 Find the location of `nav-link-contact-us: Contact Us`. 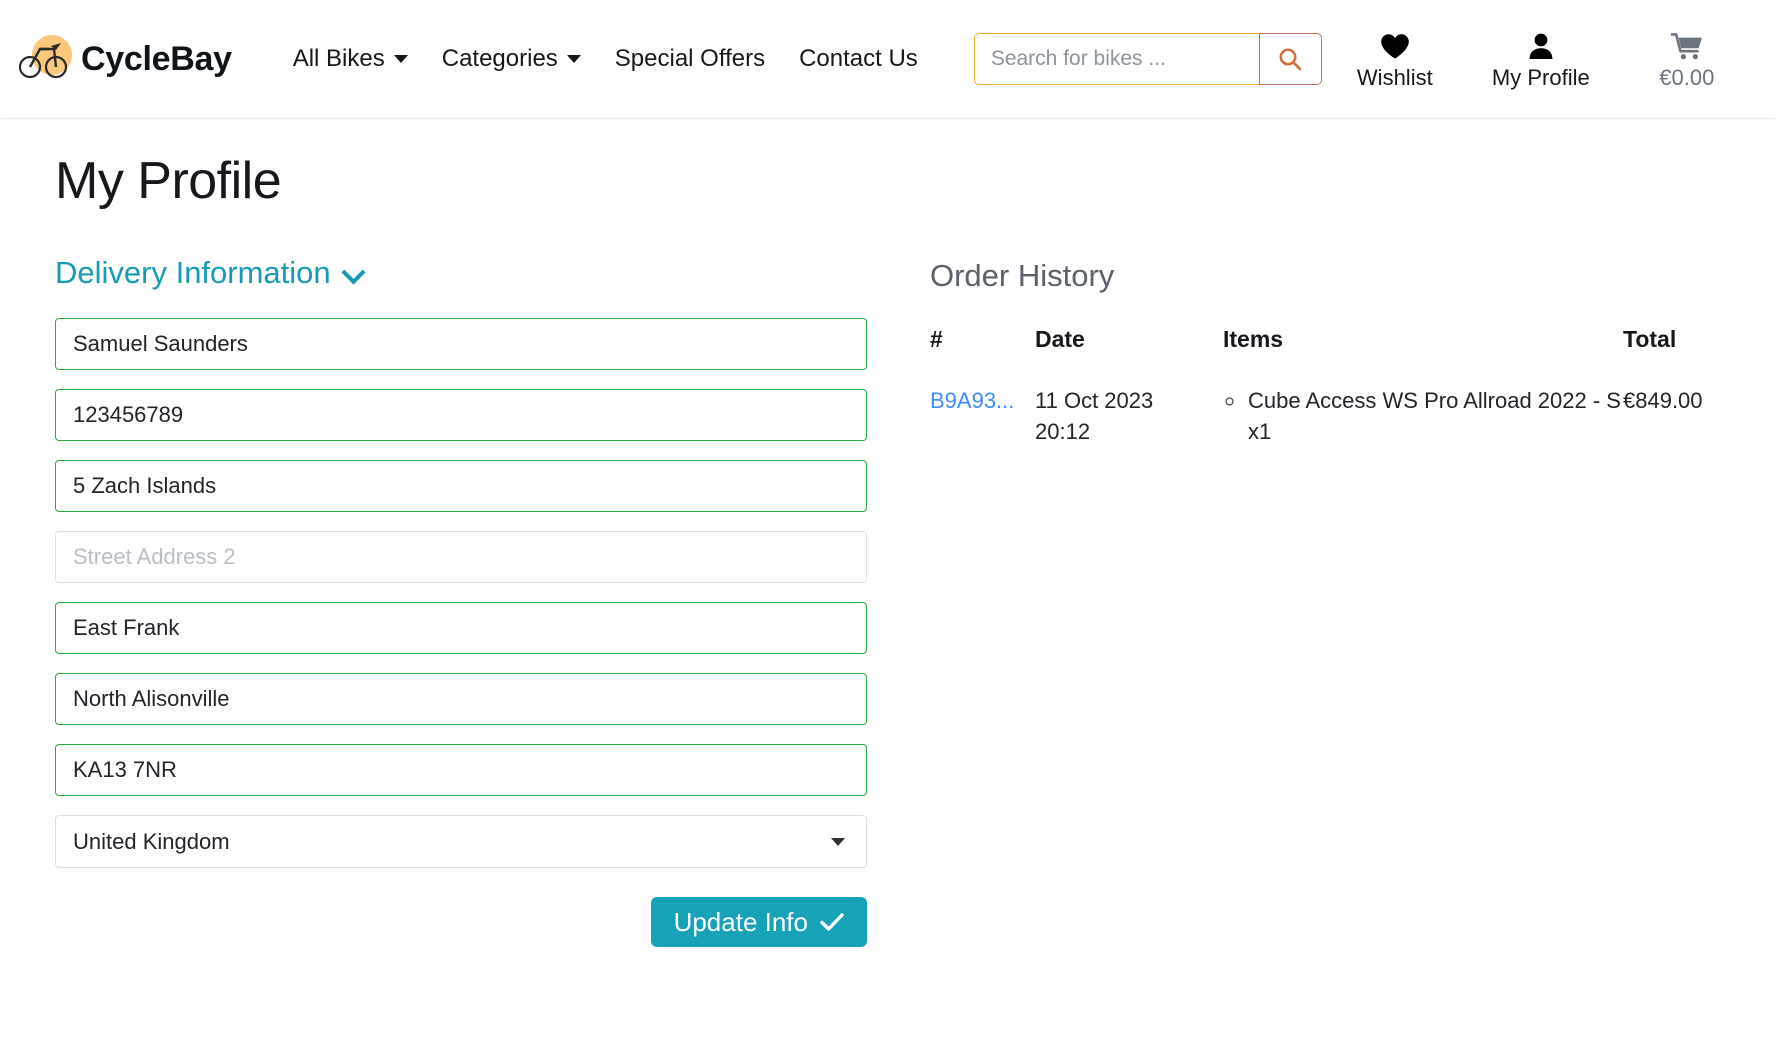

nav-link-contact-us: Contact Us is located at coordinates (858, 59).